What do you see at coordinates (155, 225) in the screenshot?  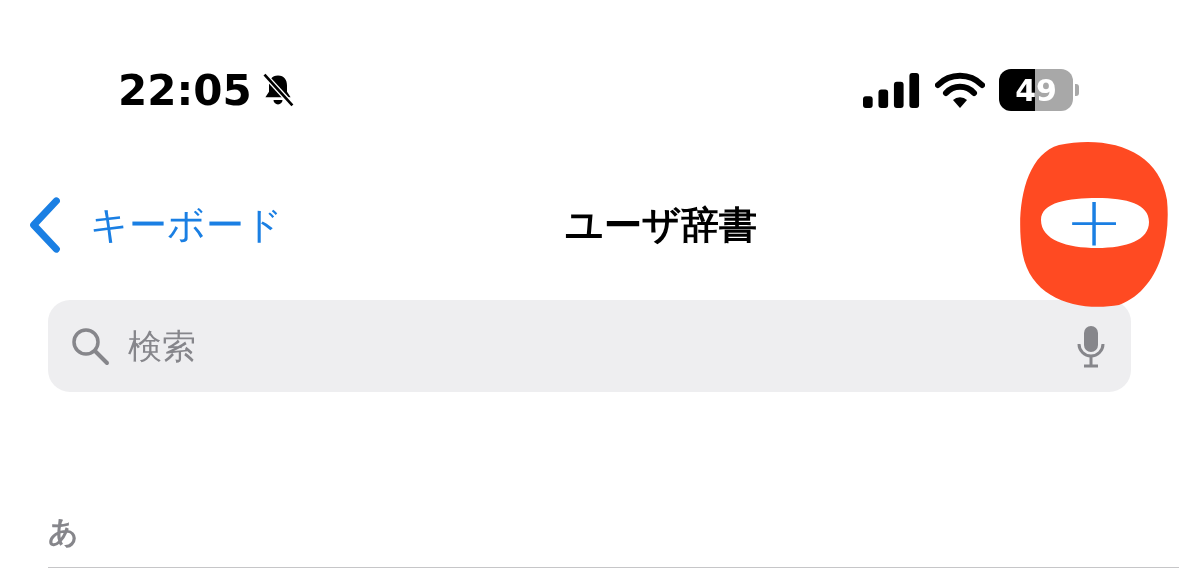 I see `back-button: キーボード` at bounding box center [155, 225].